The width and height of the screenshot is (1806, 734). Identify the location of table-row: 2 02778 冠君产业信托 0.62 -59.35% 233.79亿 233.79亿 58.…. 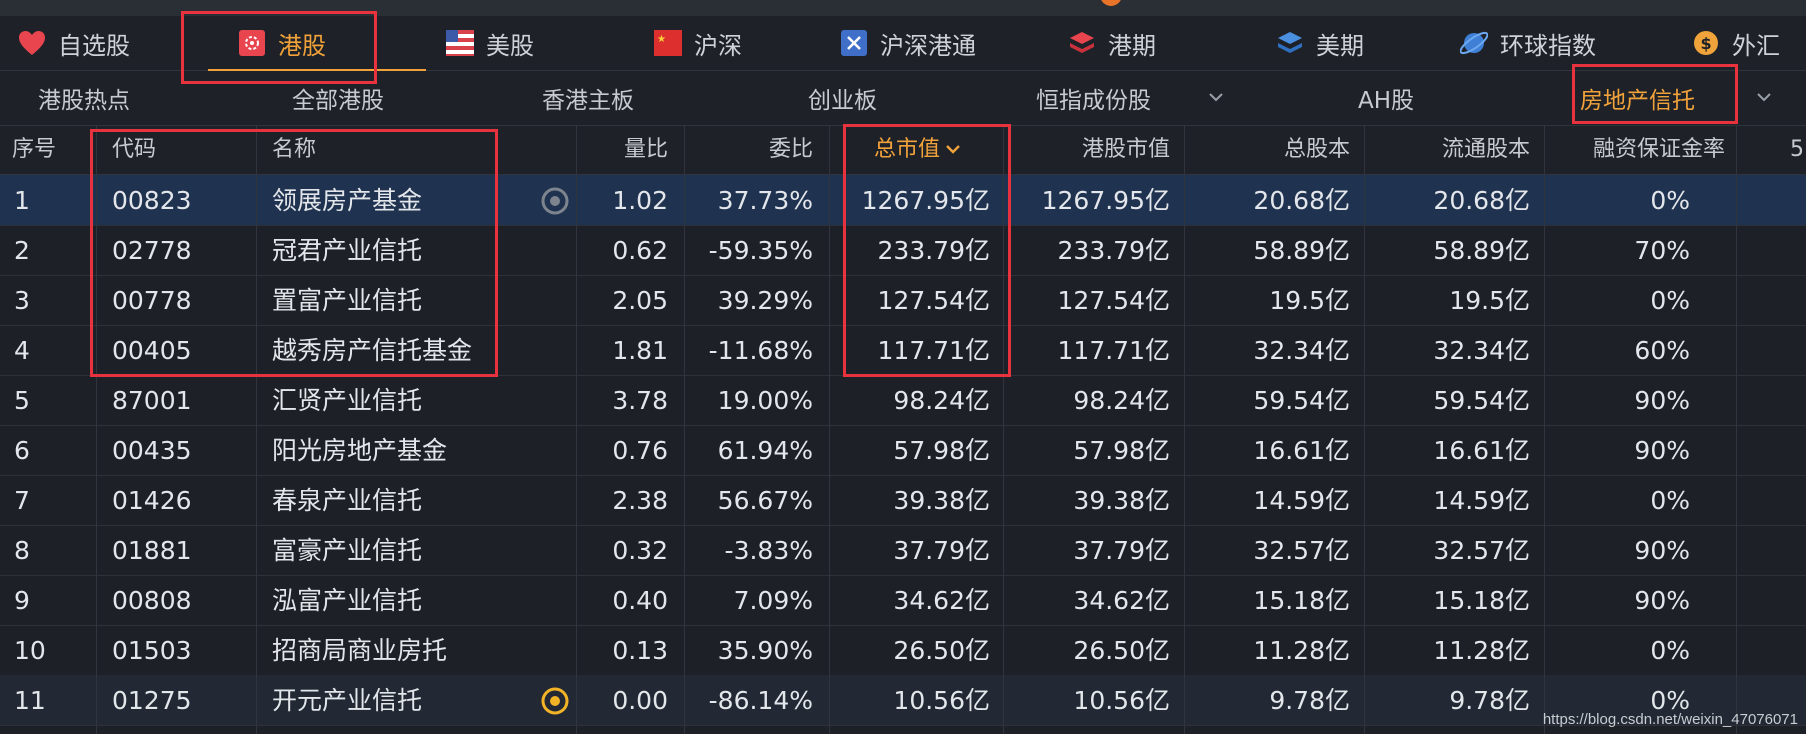
(903, 250).